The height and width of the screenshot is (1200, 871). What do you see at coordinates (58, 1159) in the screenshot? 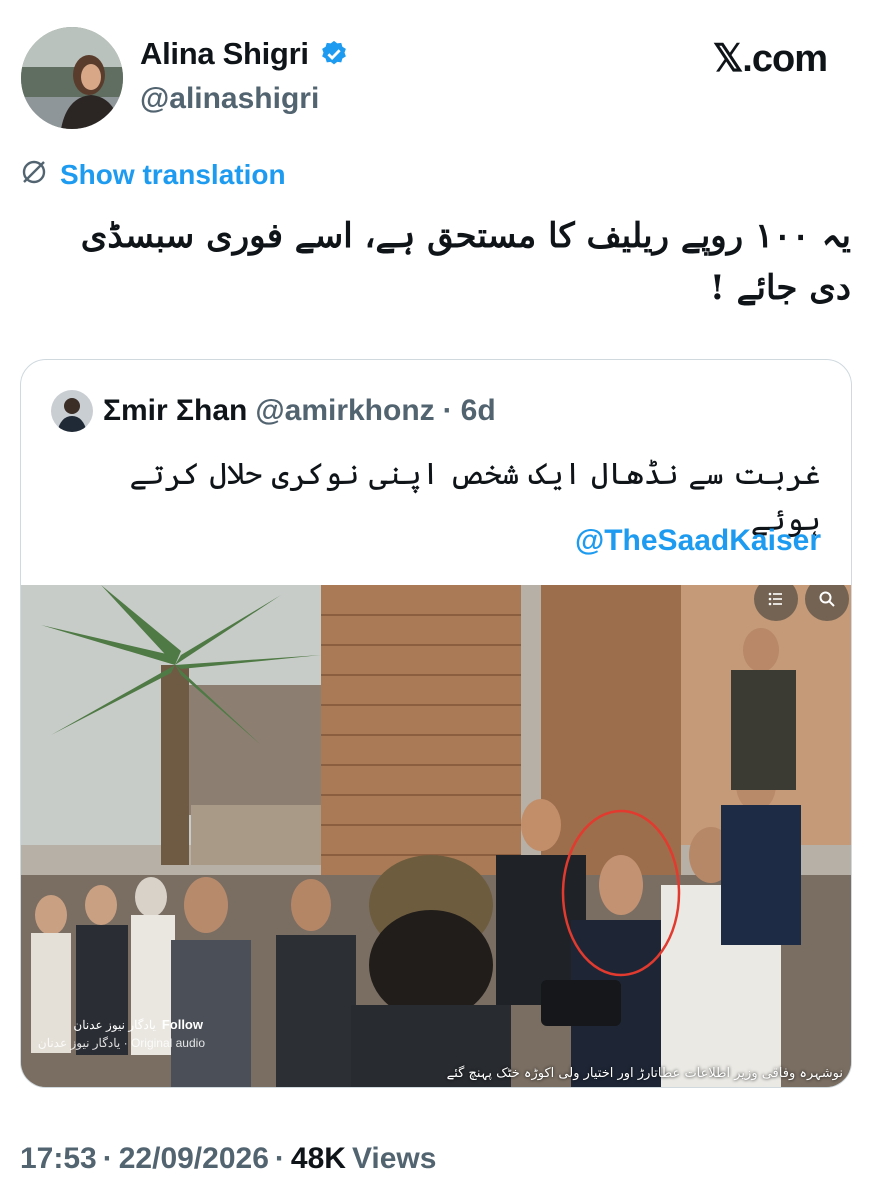
I see `tweet-time: 17:53` at bounding box center [58, 1159].